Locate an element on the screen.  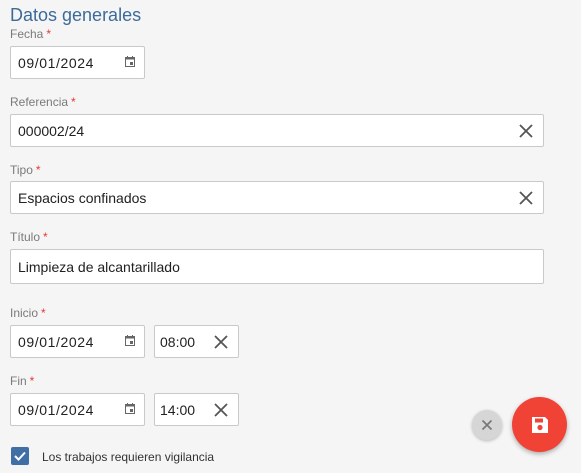
check-icon is located at coordinates (20, 456).